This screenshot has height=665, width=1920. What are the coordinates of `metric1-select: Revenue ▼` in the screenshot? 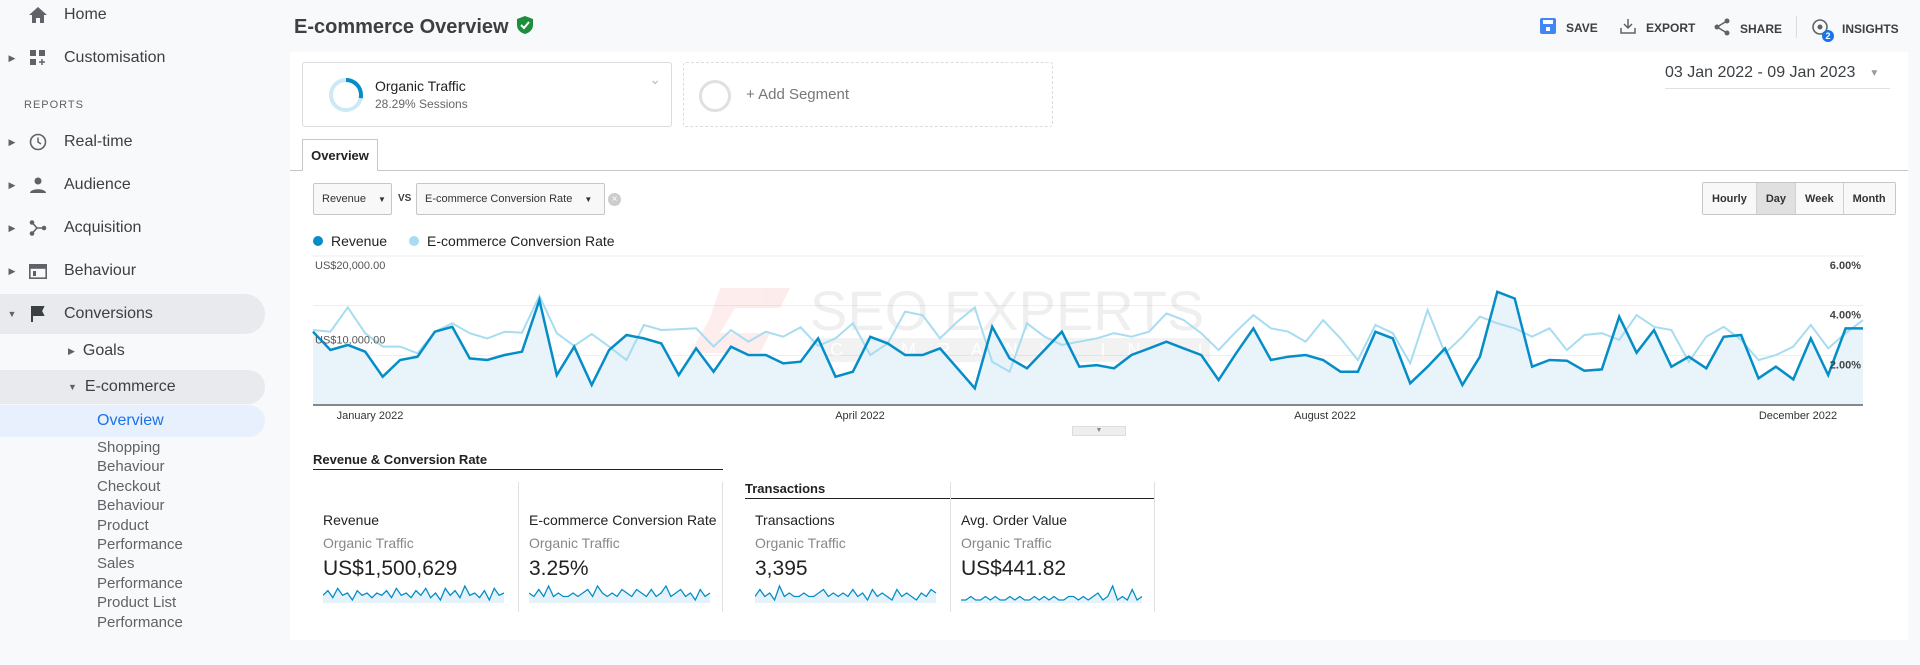 It's located at (352, 199).